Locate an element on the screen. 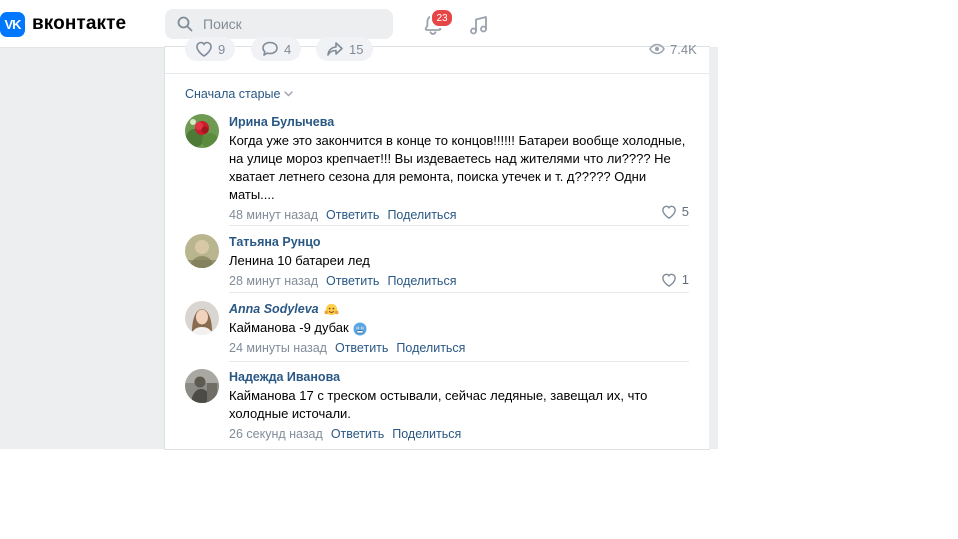 This screenshot has height=539, width=958. comment-count: 4 is located at coordinates (288, 49).